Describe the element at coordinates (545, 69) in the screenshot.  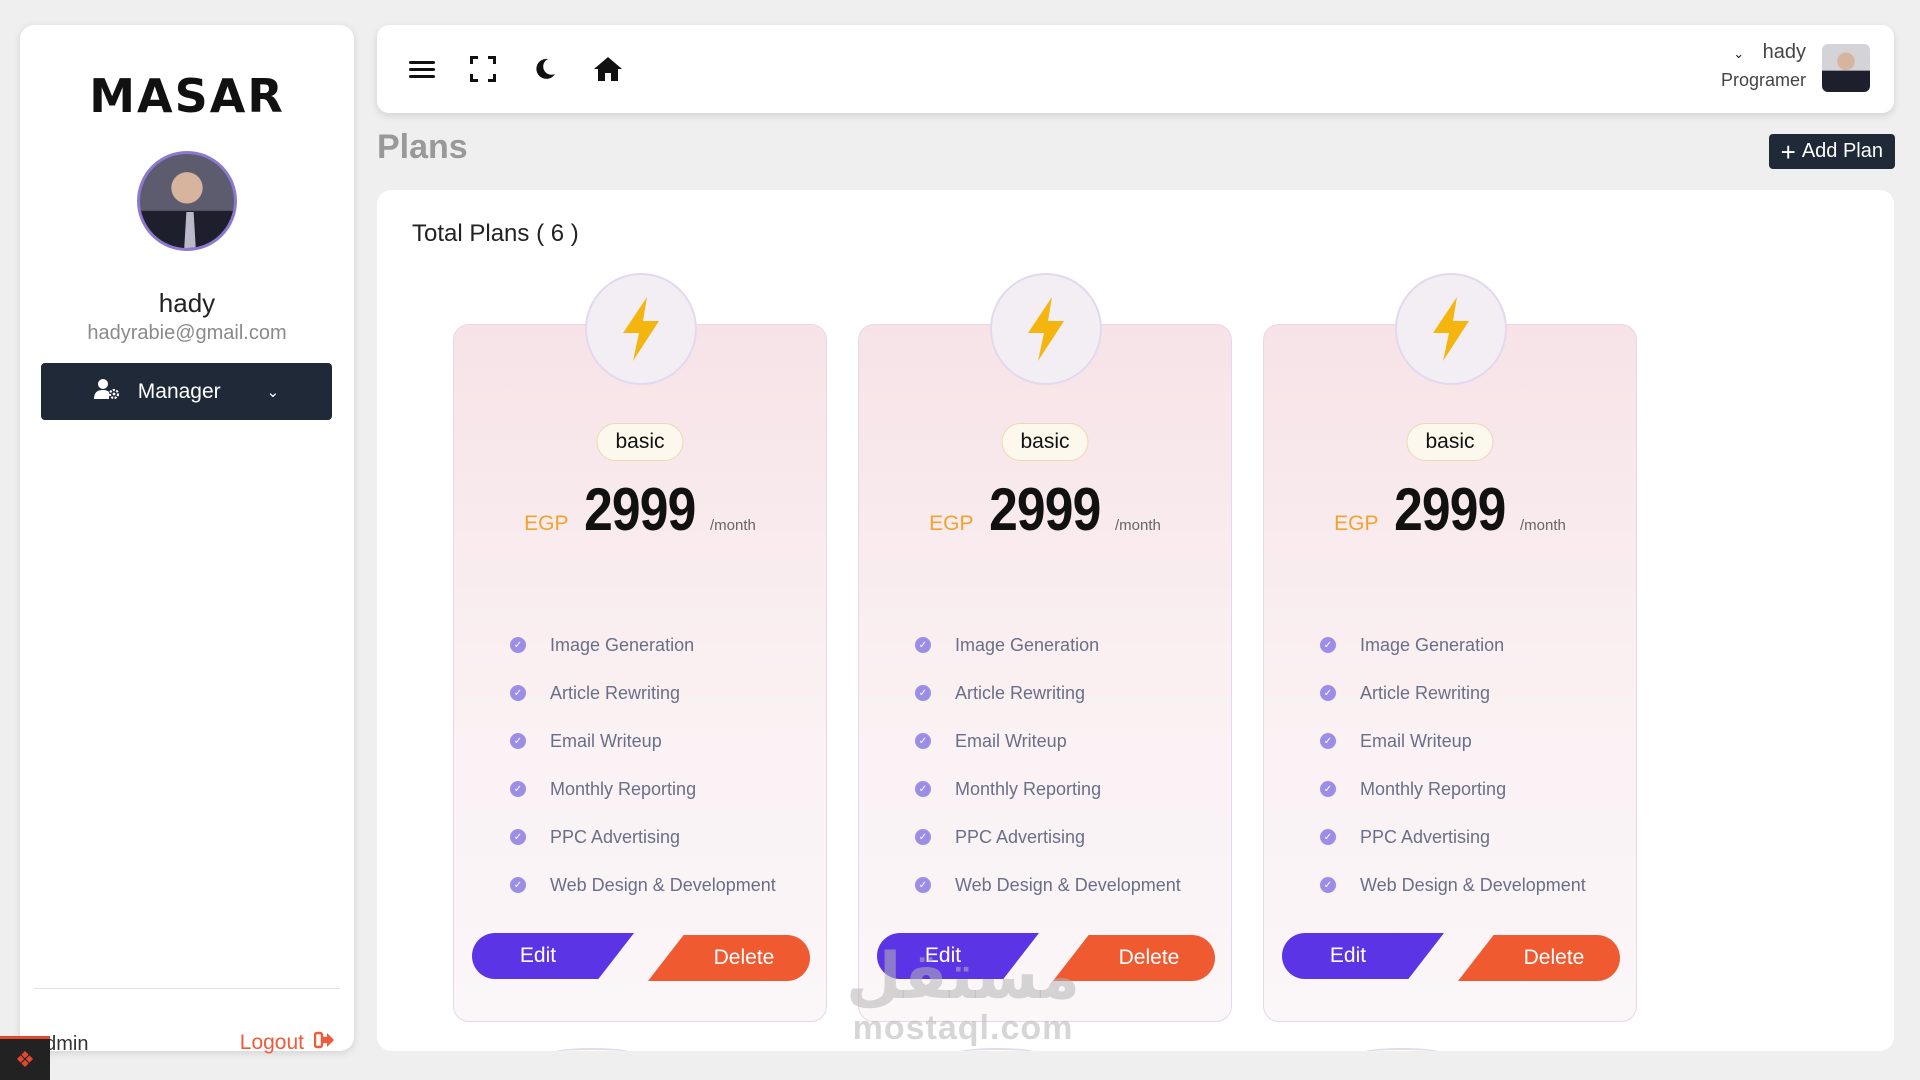
I see `moon-icon` at that location.